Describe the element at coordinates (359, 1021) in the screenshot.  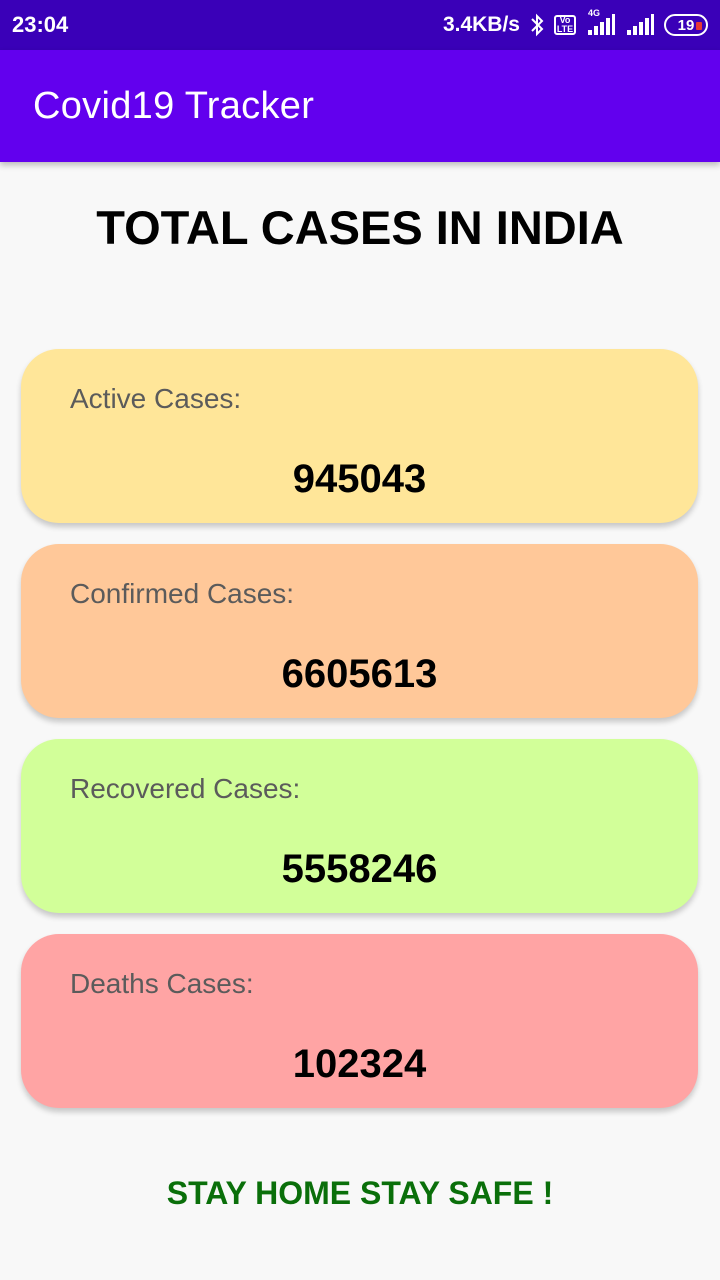
I see `deaths-cases-card: Deaths Cases: 102324` at that location.